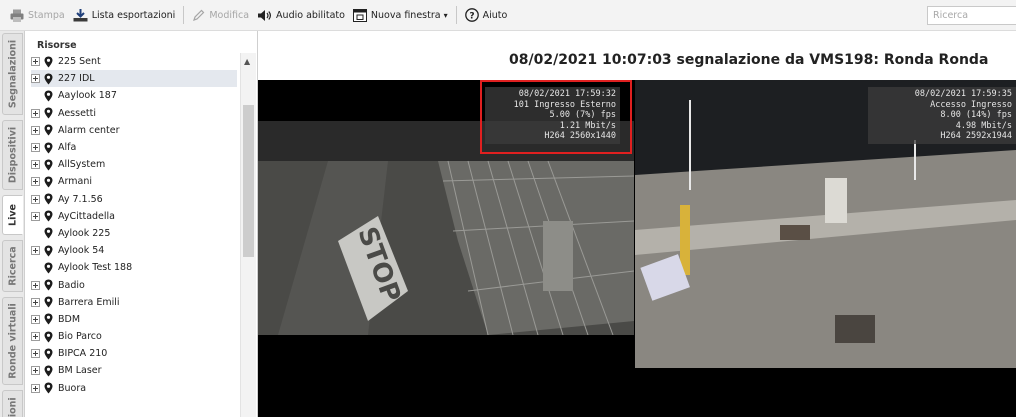  Describe the element at coordinates (87, 96) in the screenshot. I see `tree-item-label: Aaylook 187` at that location.